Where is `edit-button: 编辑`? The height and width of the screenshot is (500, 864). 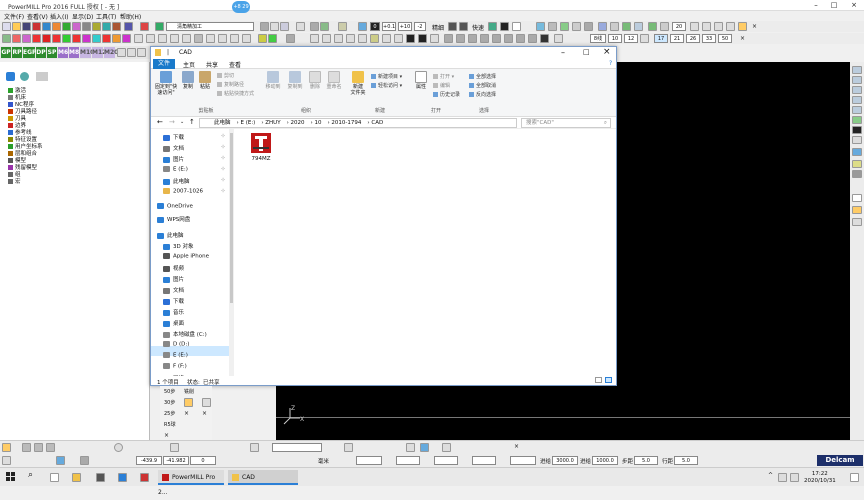
edit-button: 编辑 is located at coordinates (441, 85).